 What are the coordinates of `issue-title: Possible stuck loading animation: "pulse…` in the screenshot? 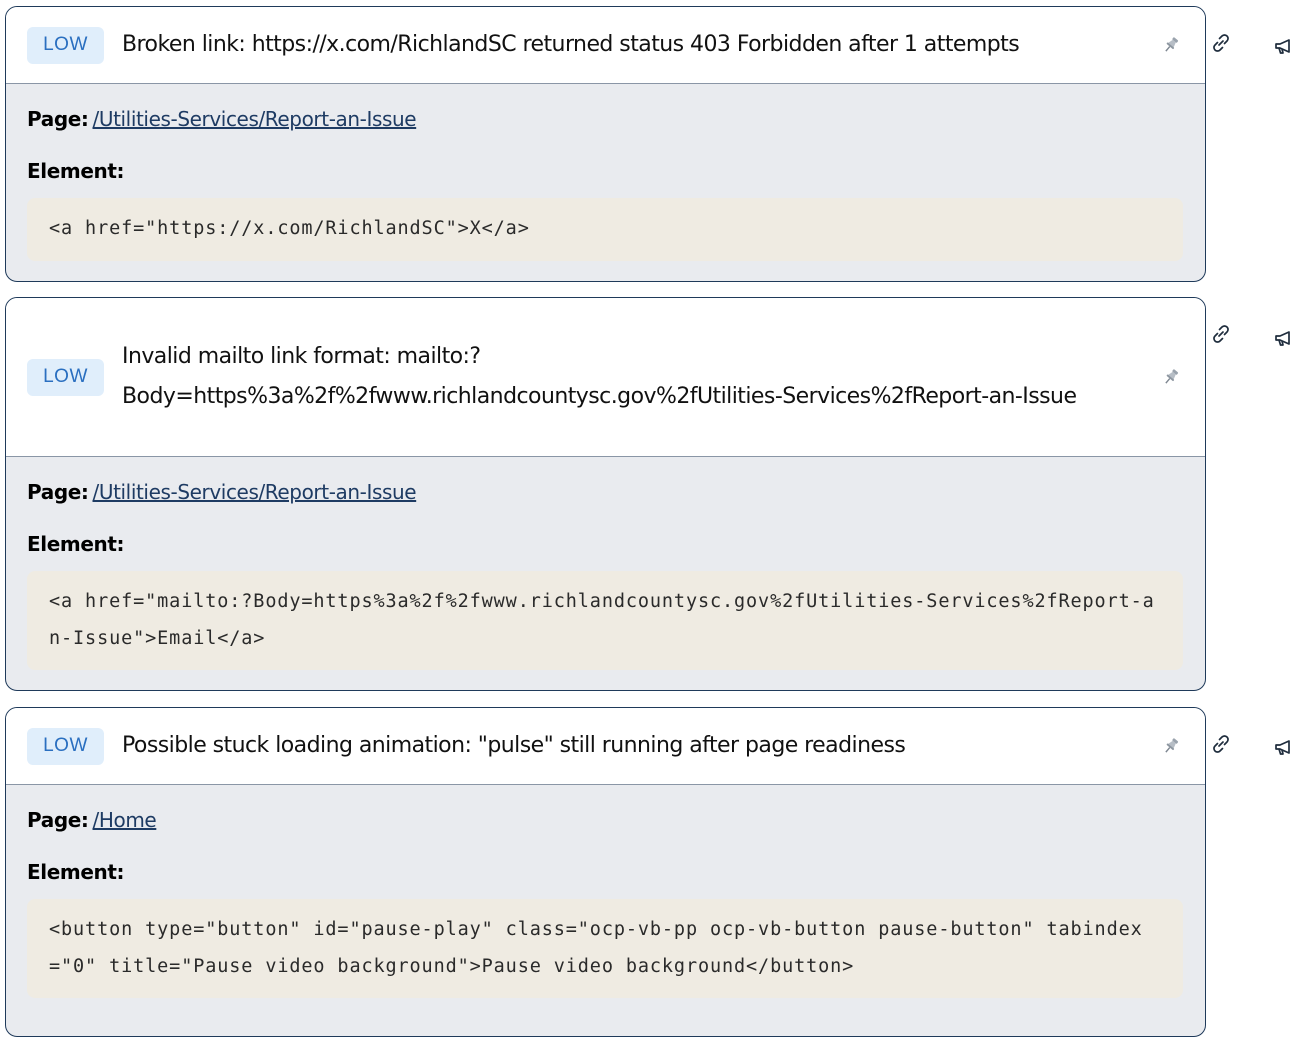 It's located at (514, 745).